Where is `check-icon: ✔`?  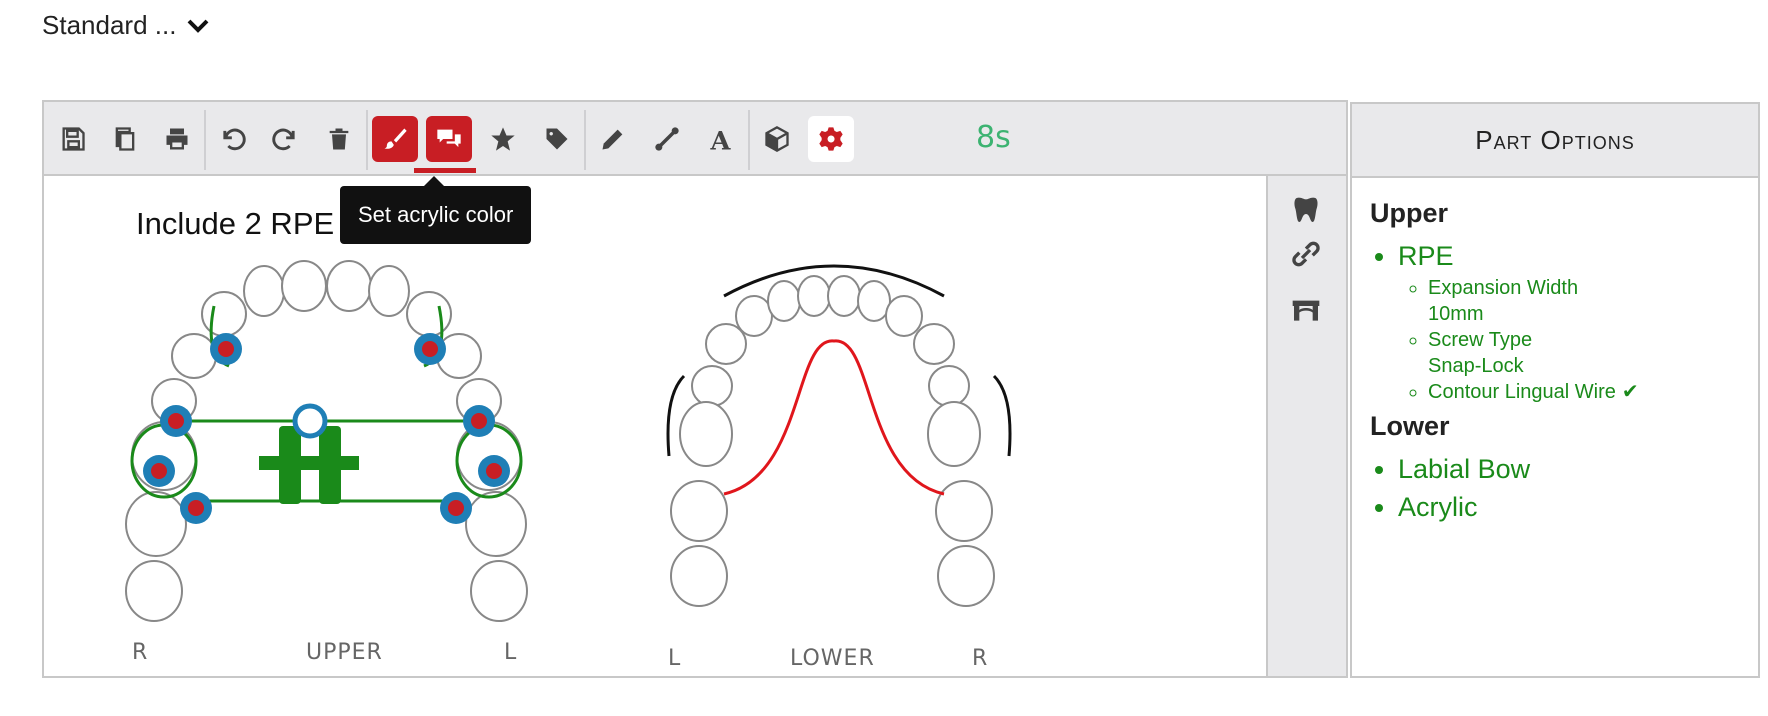
check-icon: ✔ is located at coordinates (1630, 392).